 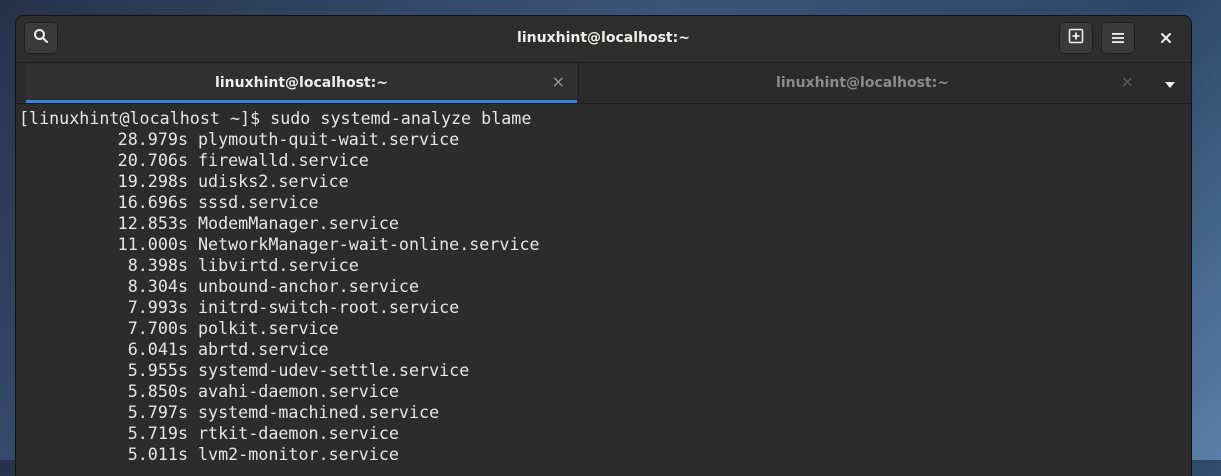 I want to click on startup-time: 11.000s, so click(x=152, y=244).